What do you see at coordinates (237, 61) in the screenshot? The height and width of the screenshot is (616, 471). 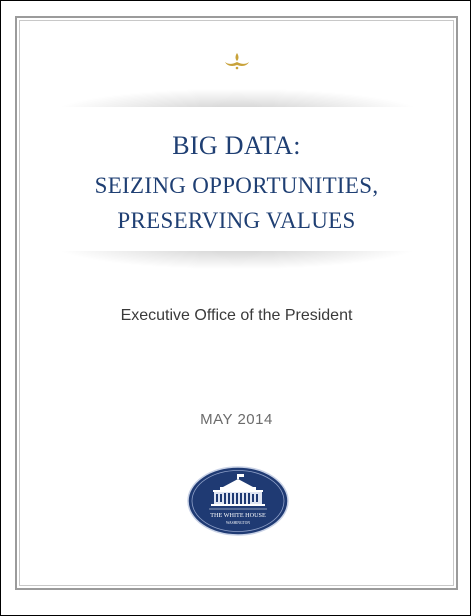 I see `flourish-ornament-icon` at bounding box center [237, 61].